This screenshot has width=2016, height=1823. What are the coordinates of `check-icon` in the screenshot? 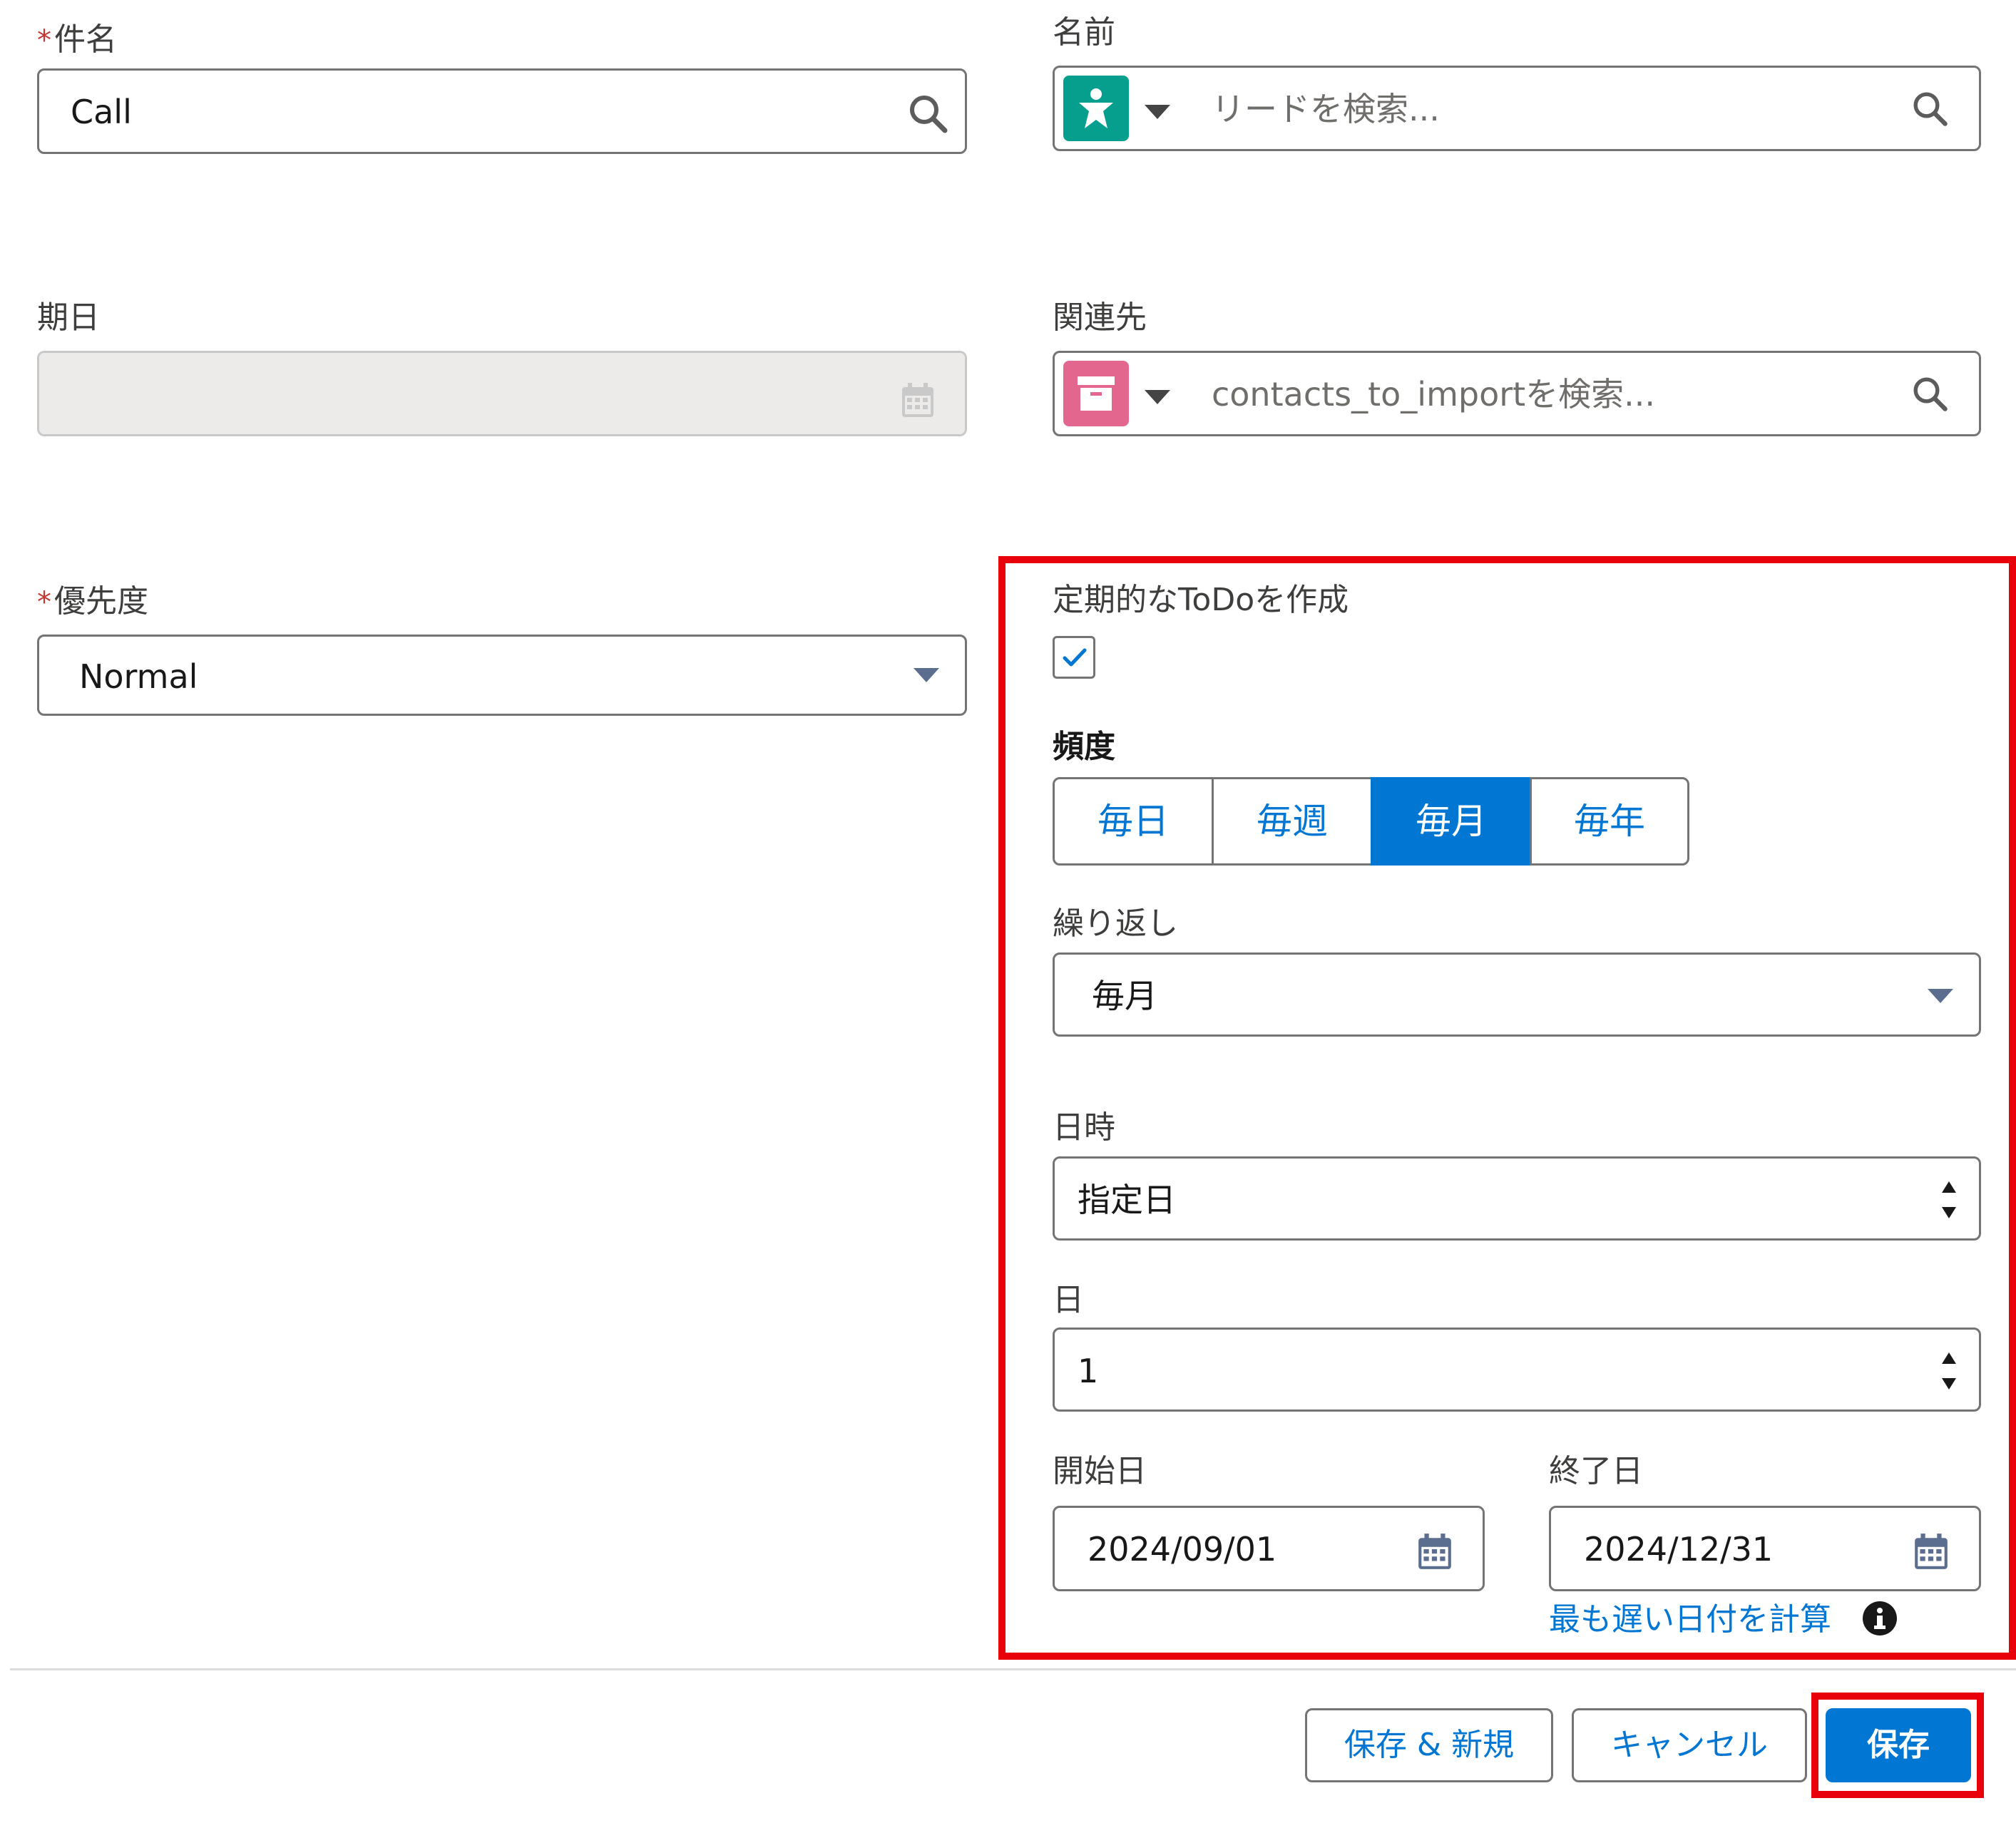 It's located at (1075, 657).